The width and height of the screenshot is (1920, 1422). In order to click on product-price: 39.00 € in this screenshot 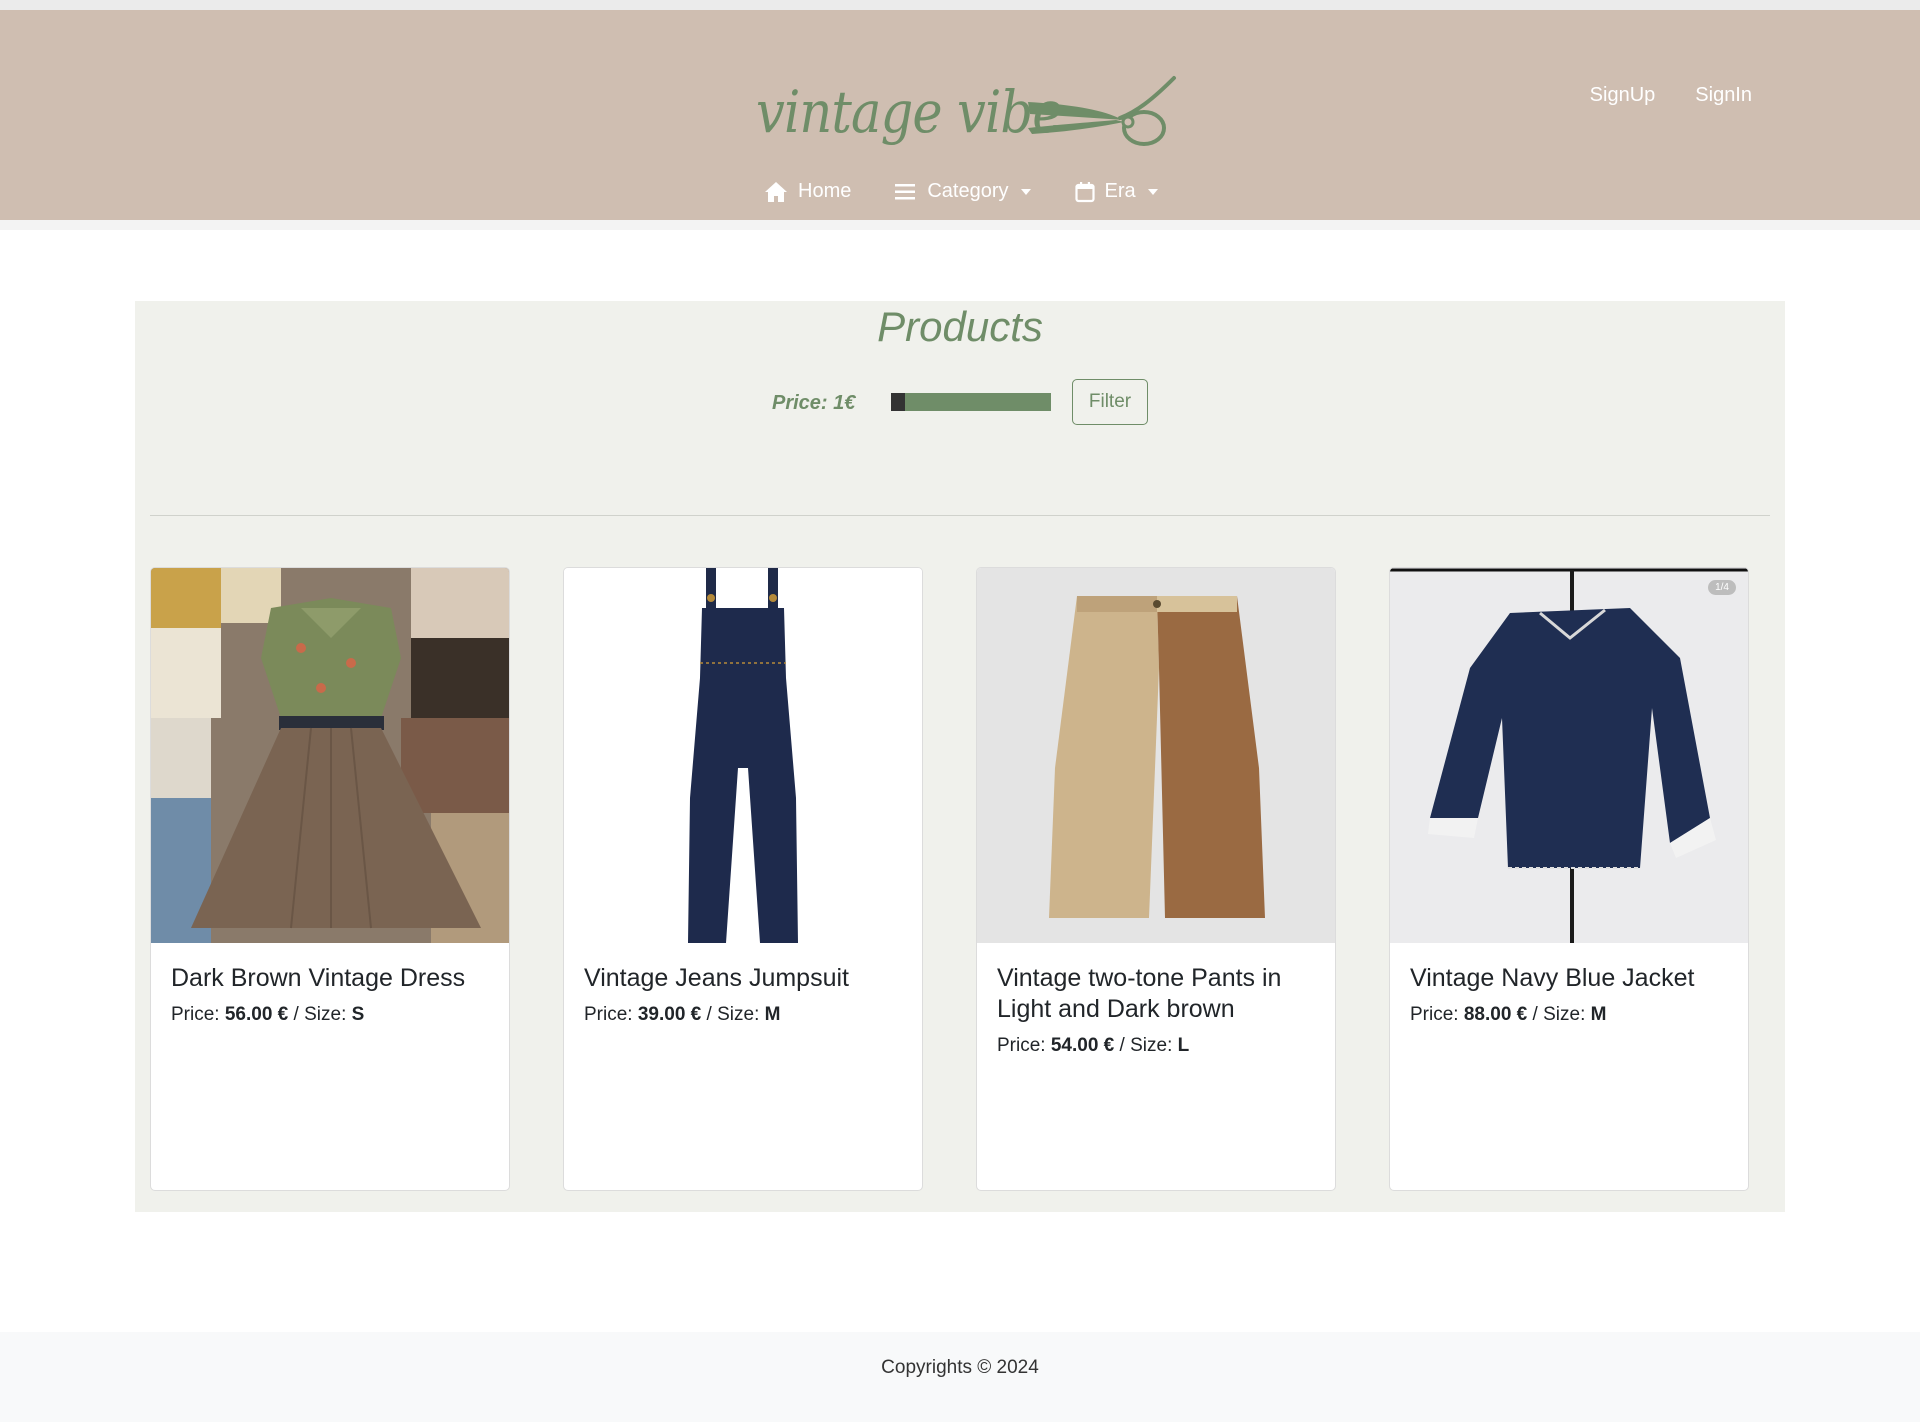, I will do `click(669, 1014)`.